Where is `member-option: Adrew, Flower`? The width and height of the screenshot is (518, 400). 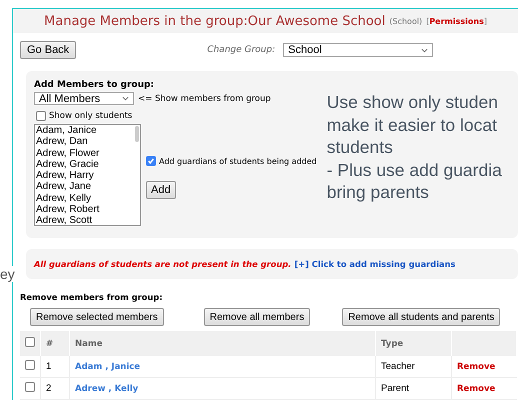
member-option: Adrew, Flower is located at coordinates (88, 153).